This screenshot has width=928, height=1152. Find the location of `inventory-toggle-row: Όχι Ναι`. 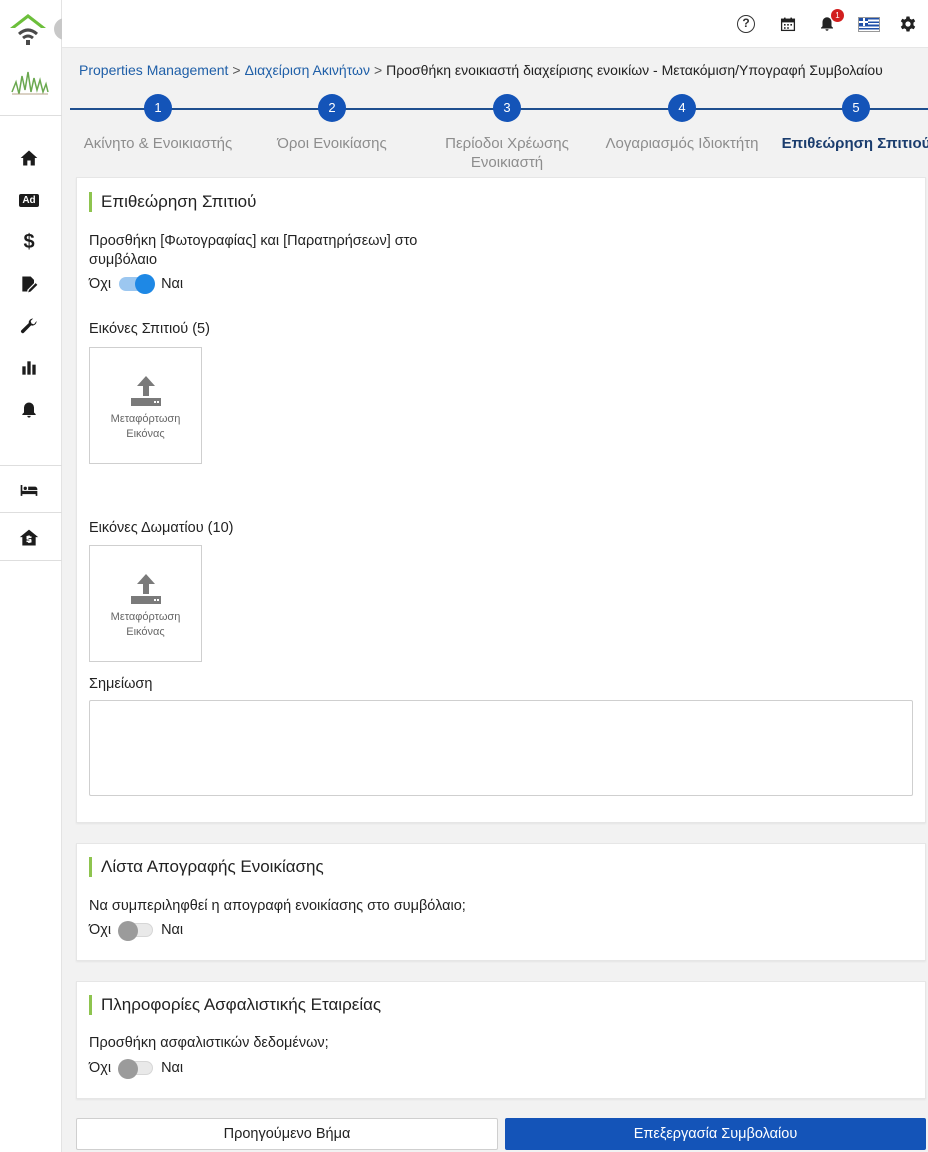

inventory-toggle-row: Όχι Ναι is located at coordinates (136, 931).